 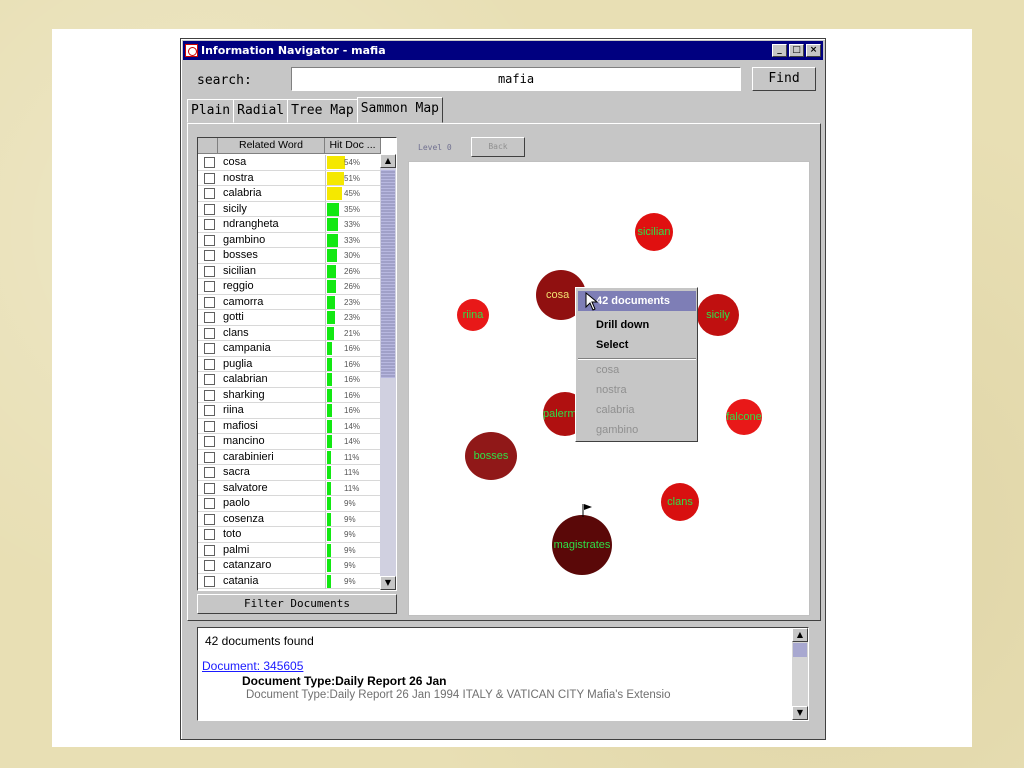 I want to click on map-node-riina: riina, so click(x=473, y=315).